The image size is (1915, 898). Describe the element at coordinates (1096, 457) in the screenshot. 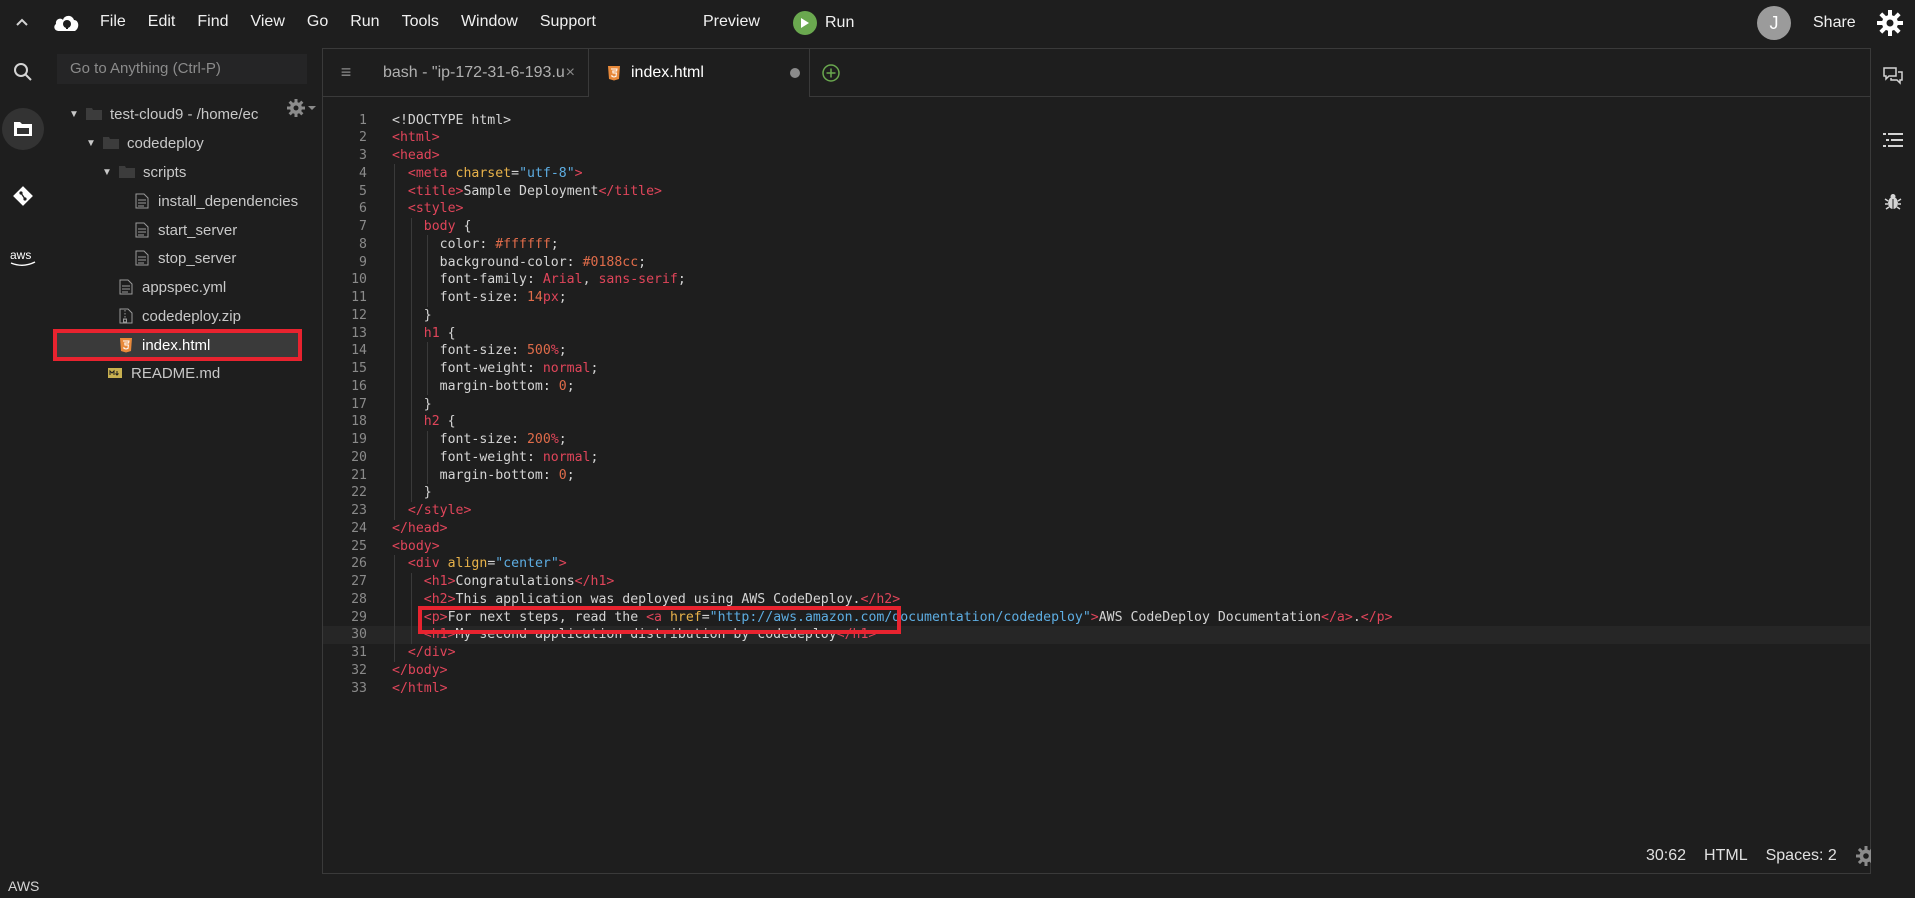

I see `code-line: 20 font-weight: normal;` at that location.